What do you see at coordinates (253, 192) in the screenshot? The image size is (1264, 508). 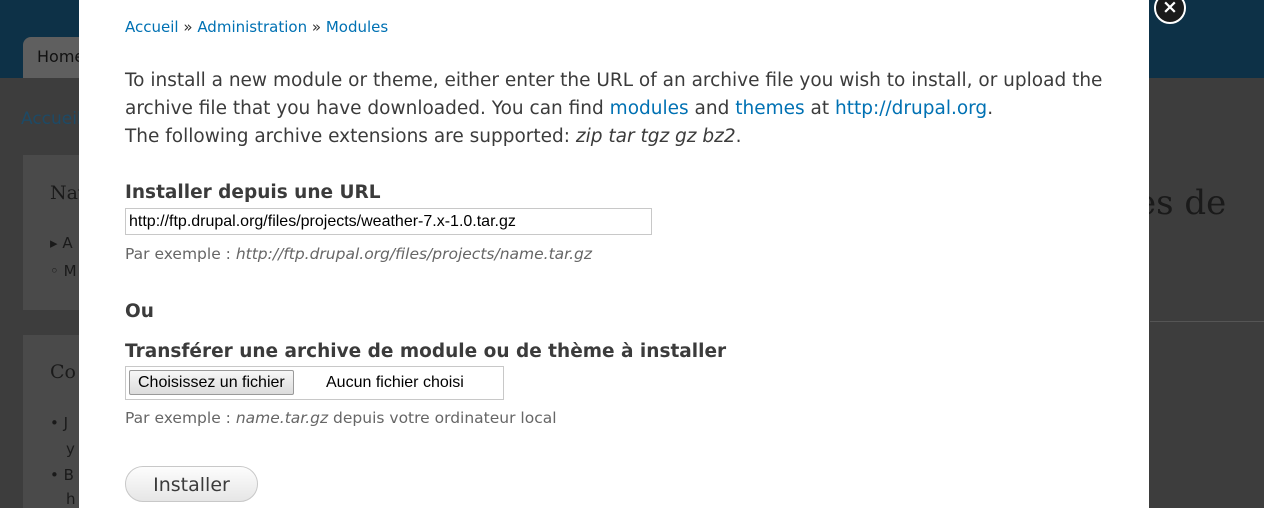 I see `url-field-label: Installer depuis une URL` at bounding box center [253, 192].